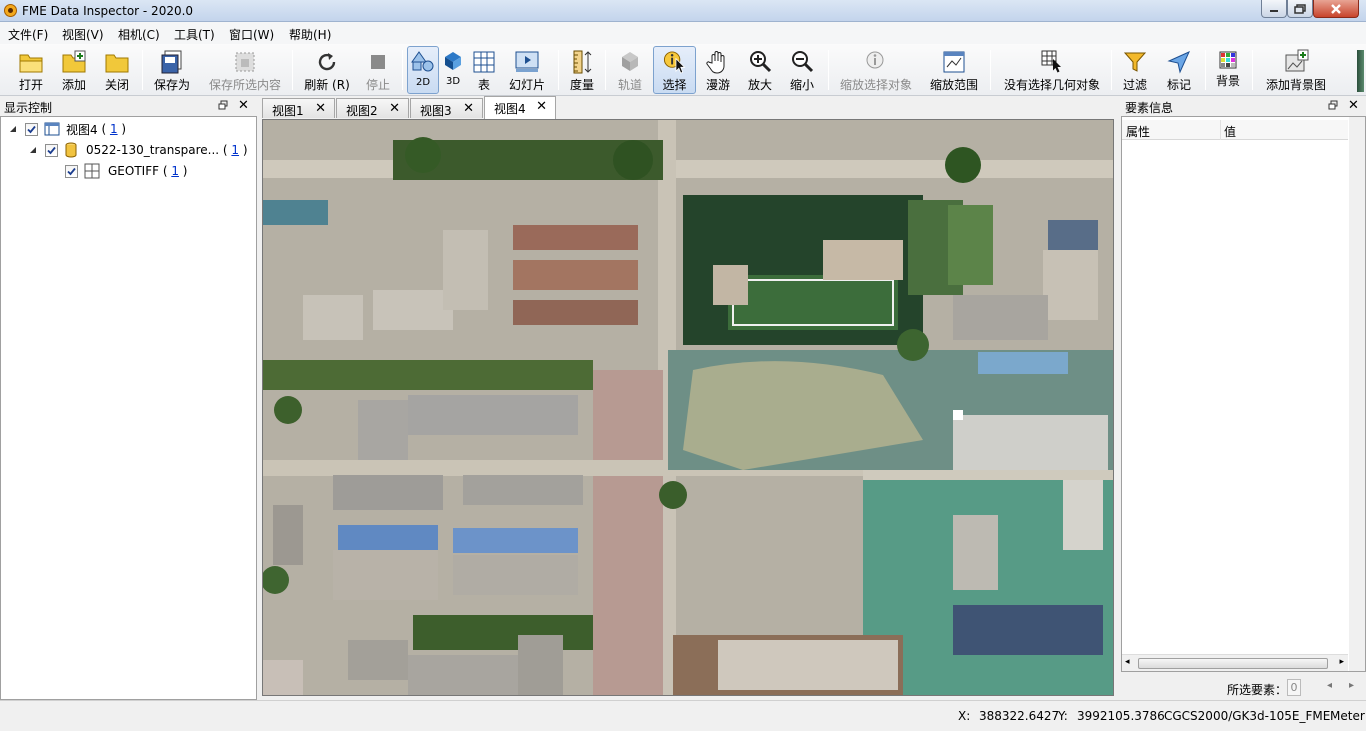 The width and height of the screenshot is (1366, 731). Describe the element at coordinates (1051, 61) in the screenshot. I see `table-select-icon` at that location.